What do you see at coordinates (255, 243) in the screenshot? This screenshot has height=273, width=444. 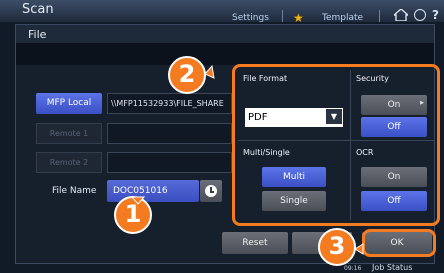 I see `reset-button: Reset` at bounding box center [255, 243].